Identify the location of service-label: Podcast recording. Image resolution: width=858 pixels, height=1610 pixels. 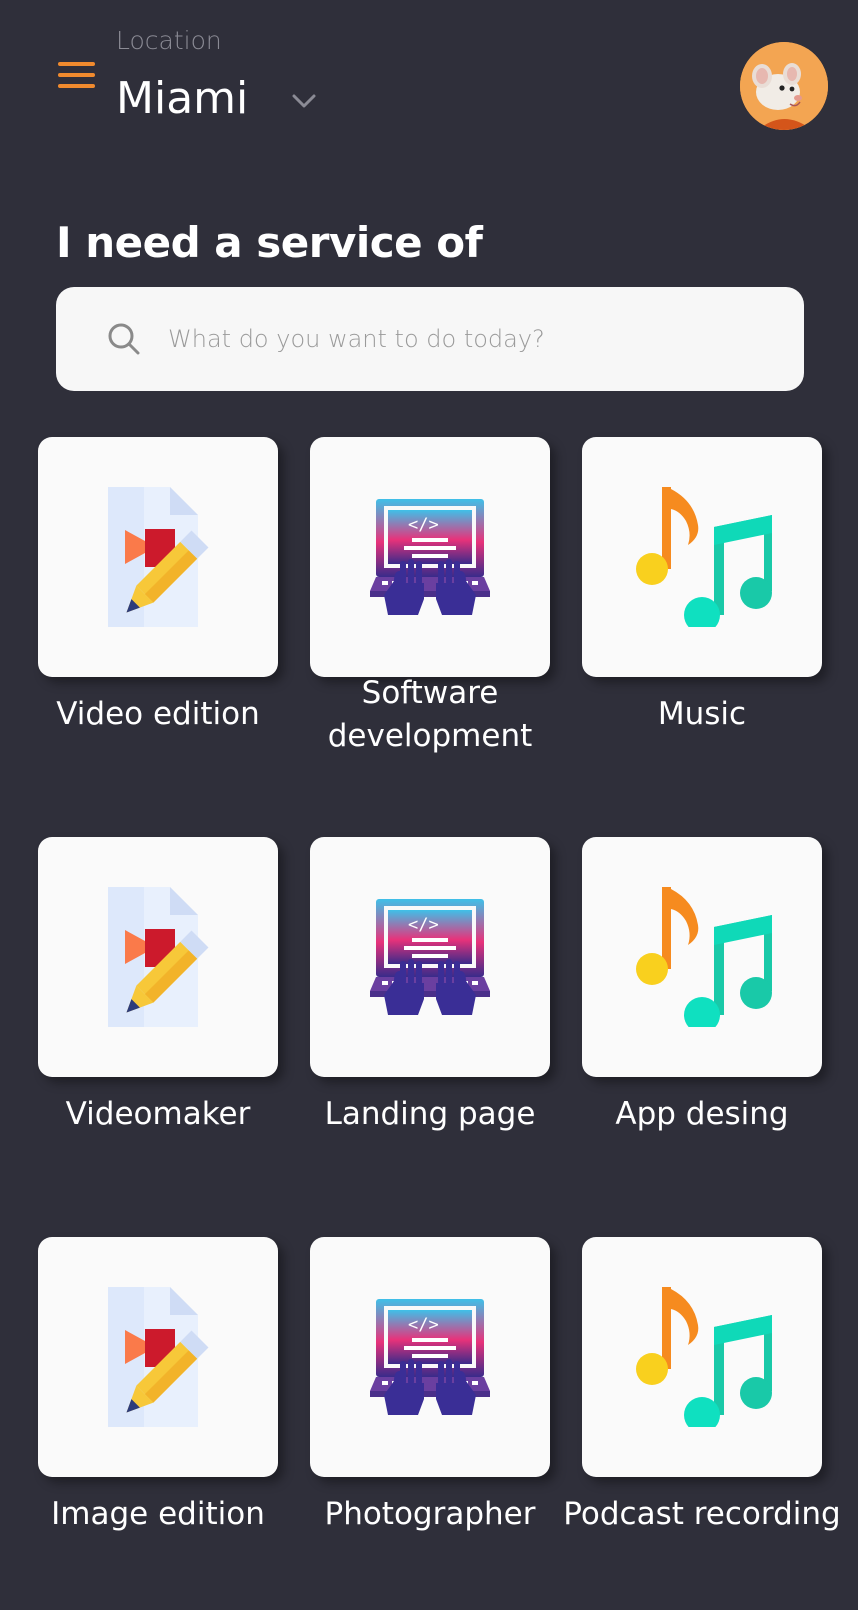
(702, 1514).